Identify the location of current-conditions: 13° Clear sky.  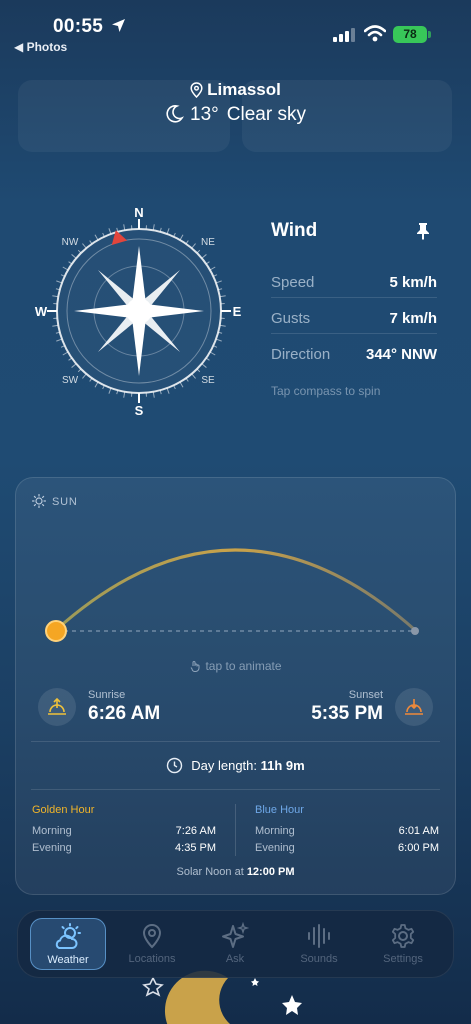
(235, 115).